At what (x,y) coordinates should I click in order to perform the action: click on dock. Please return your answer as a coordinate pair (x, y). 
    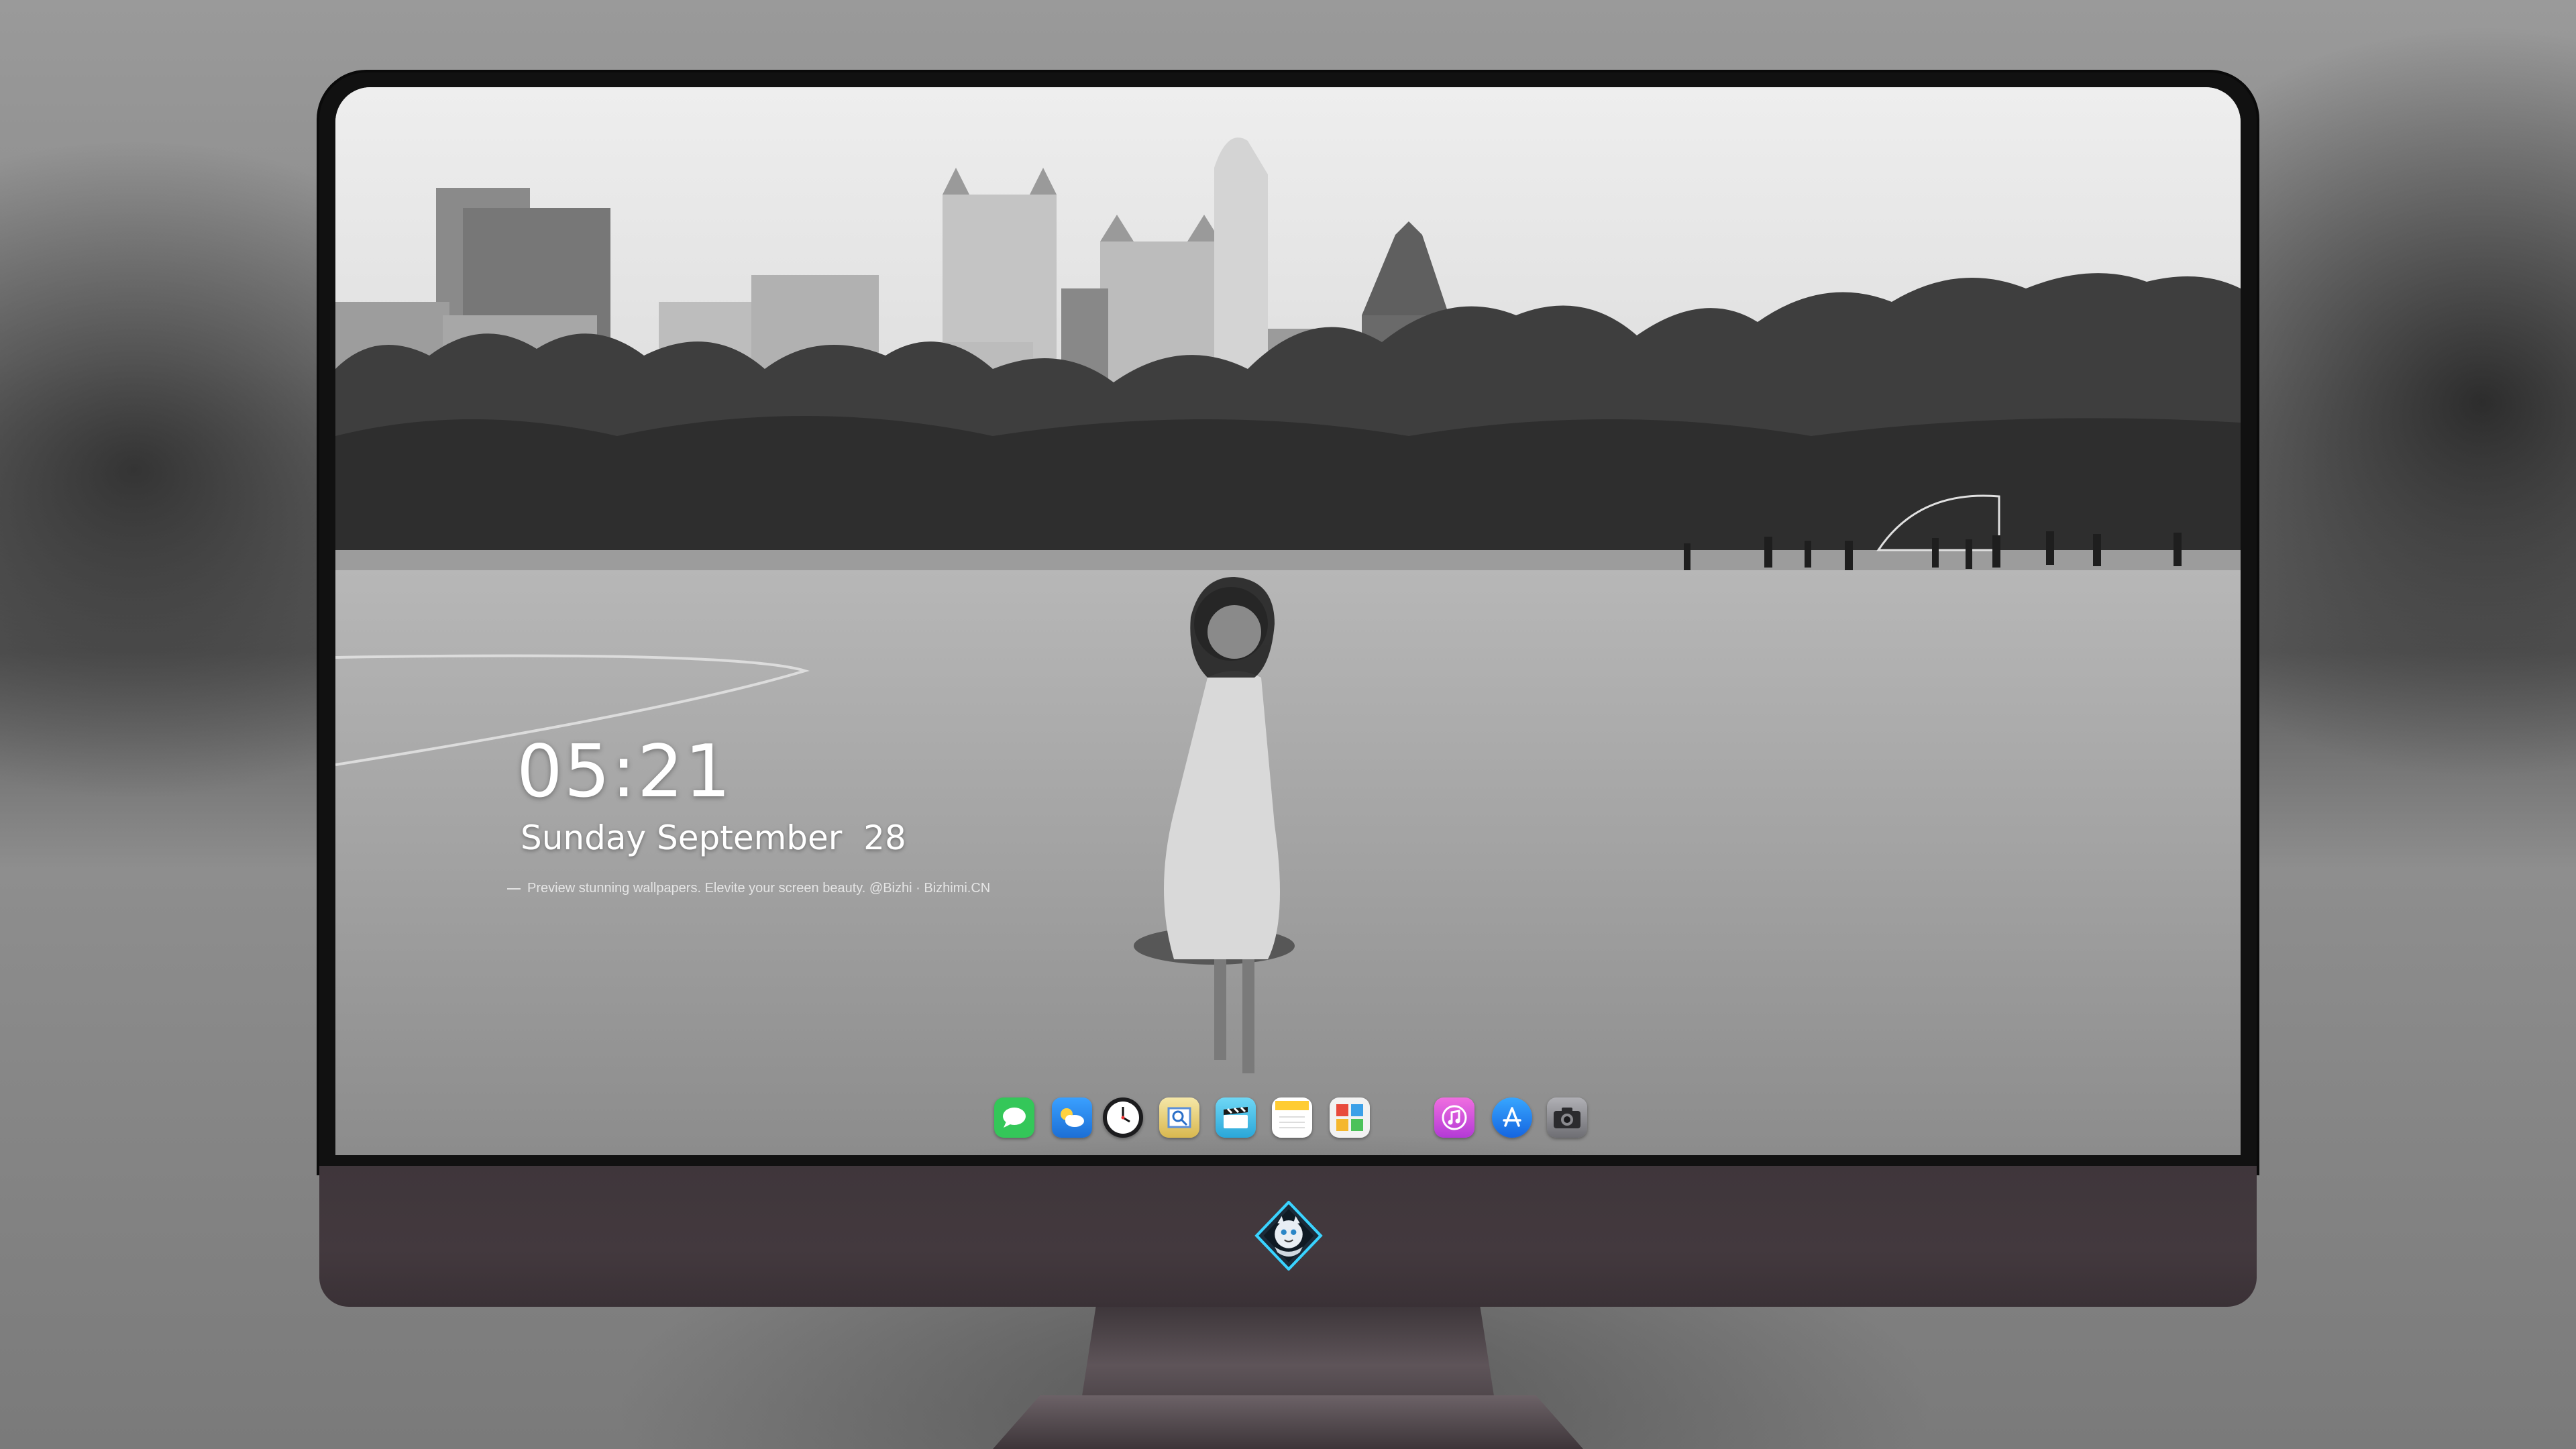
    Looking at the image, I should click on (1288, 1120).